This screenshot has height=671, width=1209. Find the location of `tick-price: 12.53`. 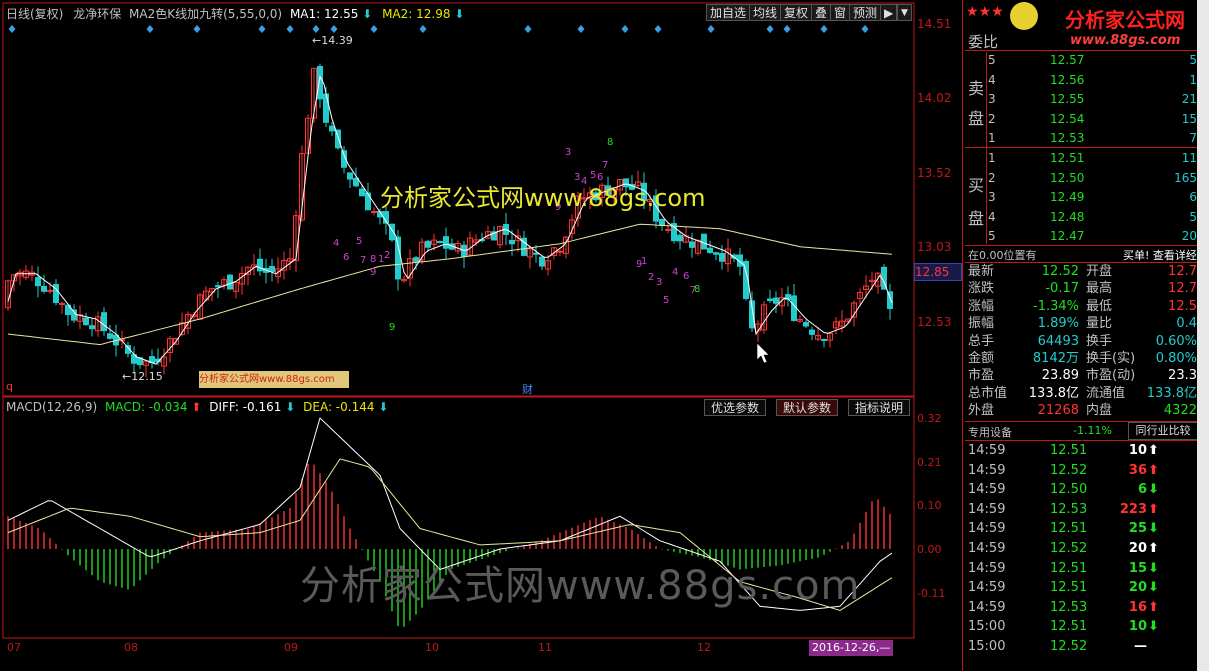

tick-price: 12.53 is located at coordinates (1069, 607).